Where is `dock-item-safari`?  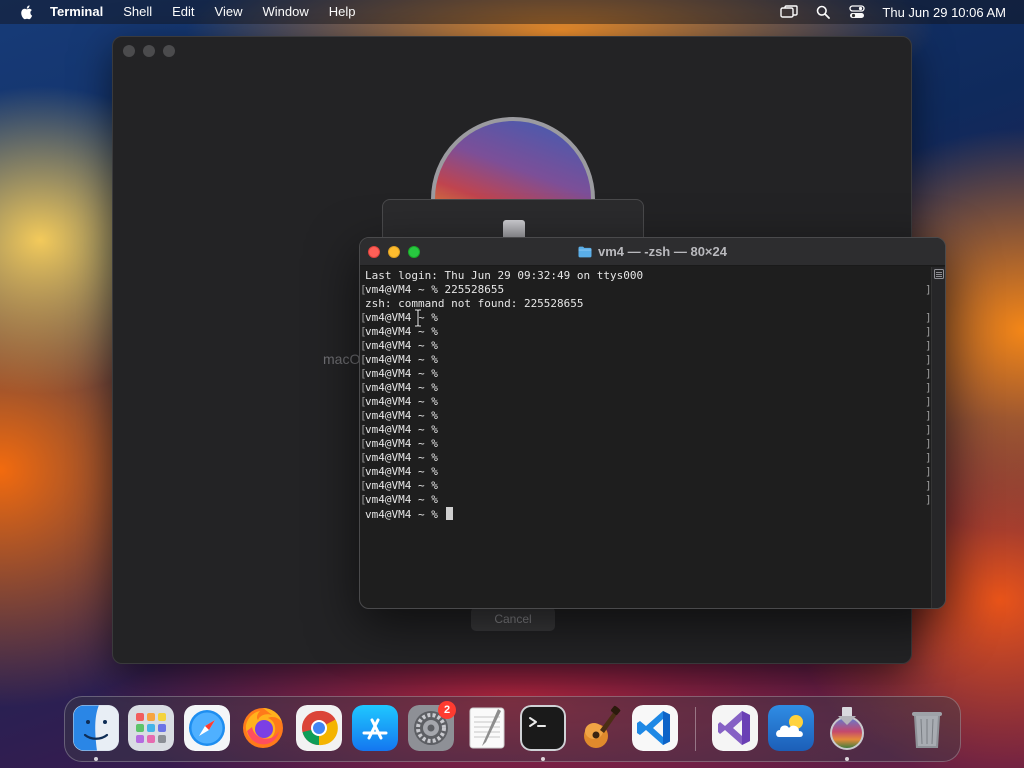
dock-item-safari is located at coordinates (207, 728).